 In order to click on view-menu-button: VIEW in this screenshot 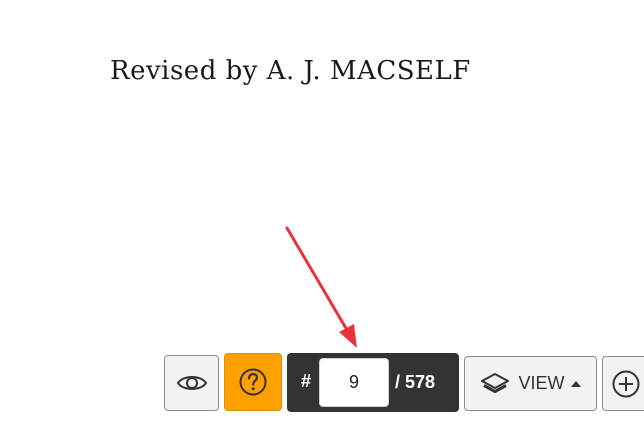, I will do `click(530, 383)`.